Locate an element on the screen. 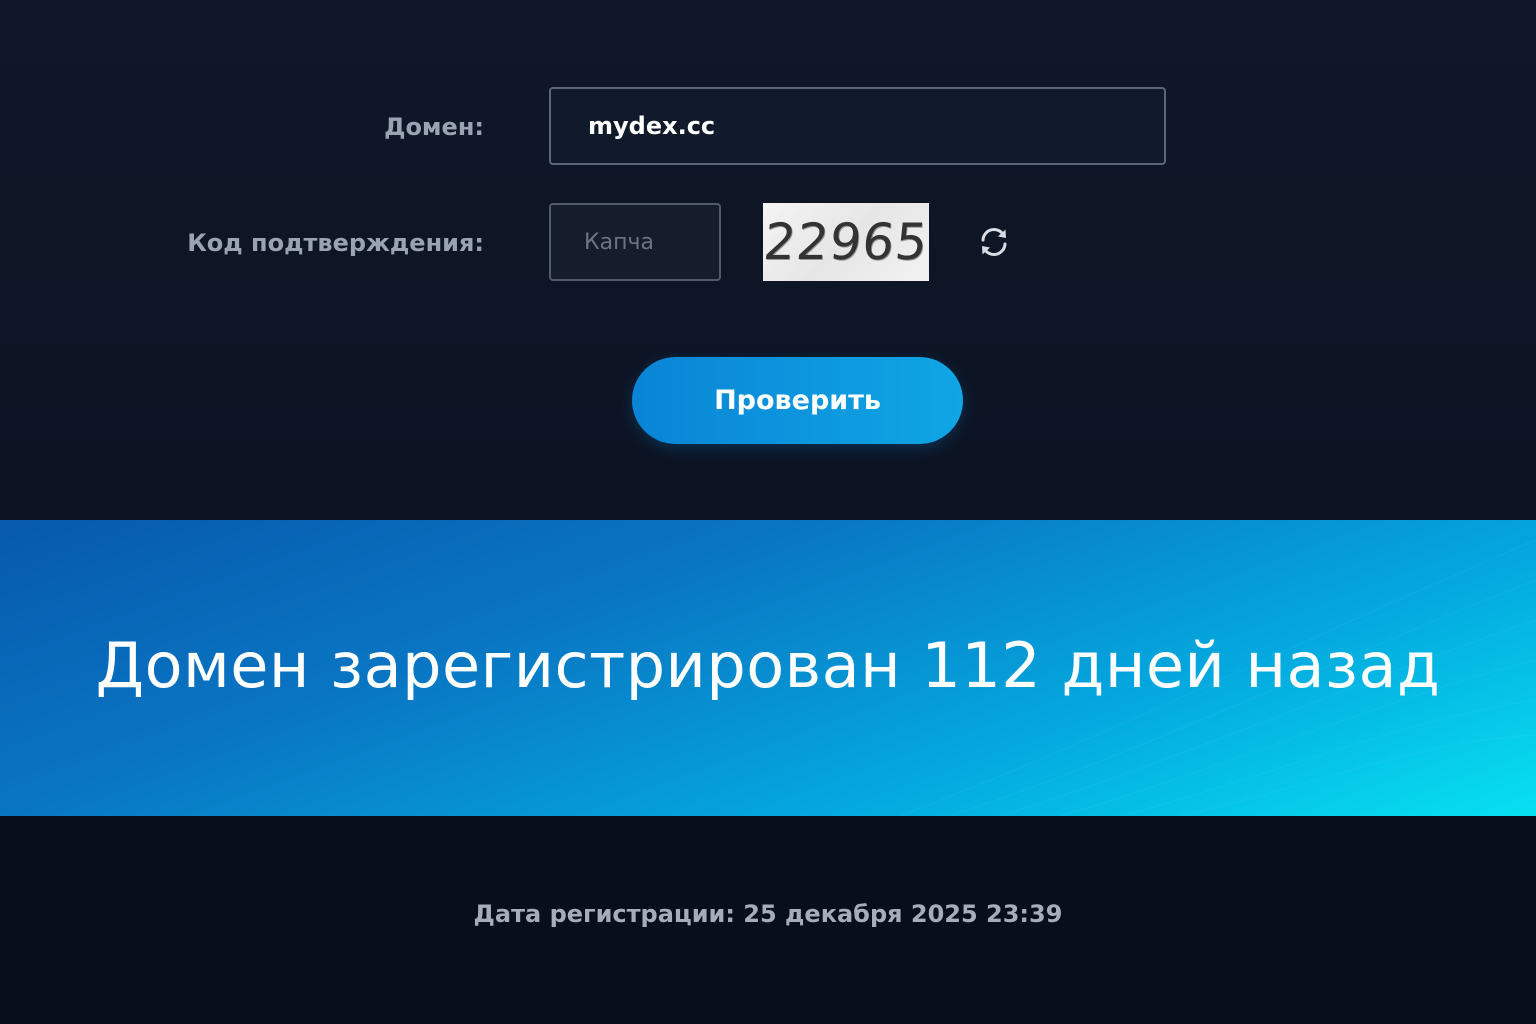  registration-date: Дата регистрации: 25 декабря 2025 23:39 is located at coordinates (768, 914).